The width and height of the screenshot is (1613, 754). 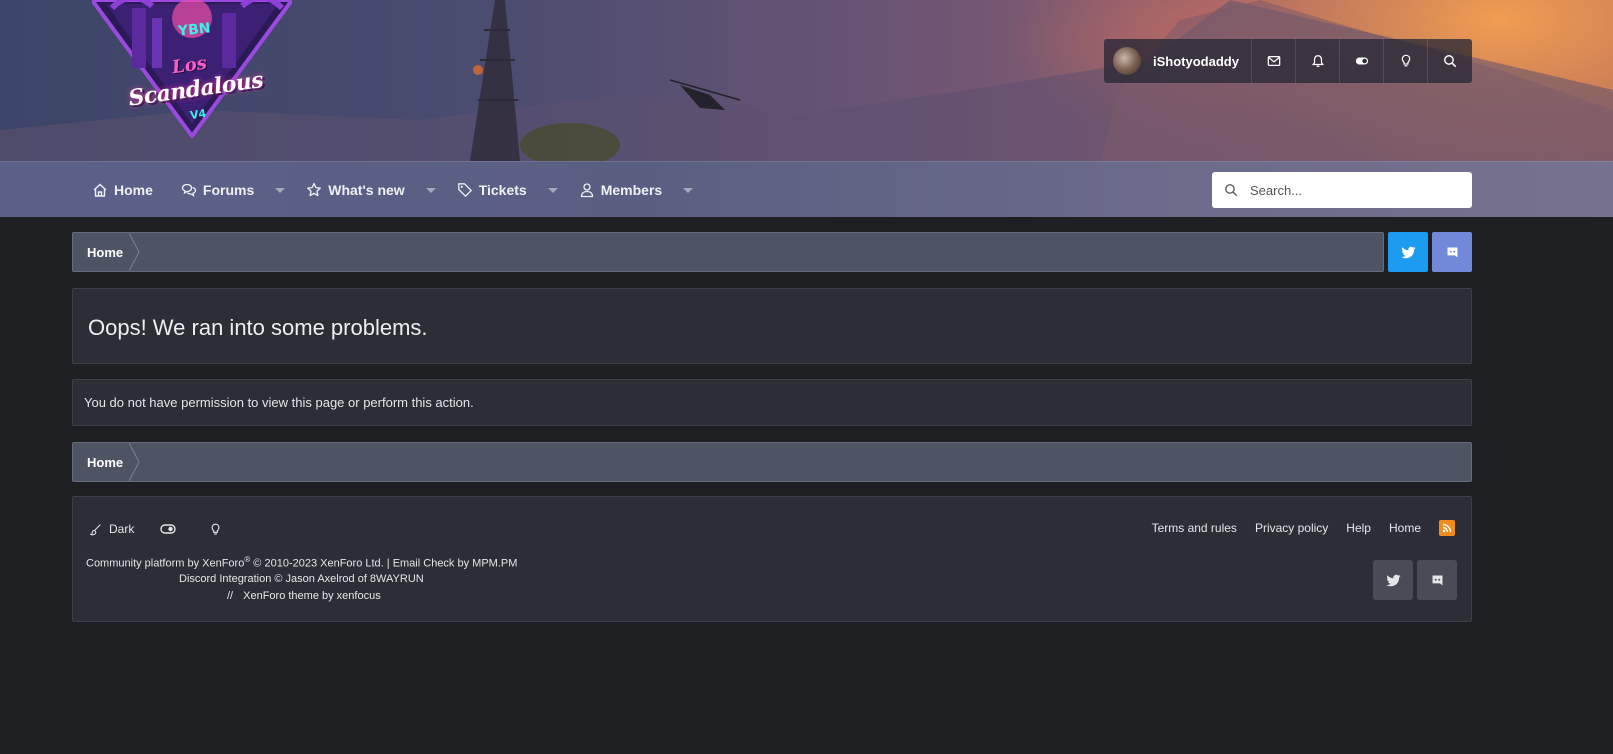 I want to click on nav-forums: Forums, so click(x=217, y=190).